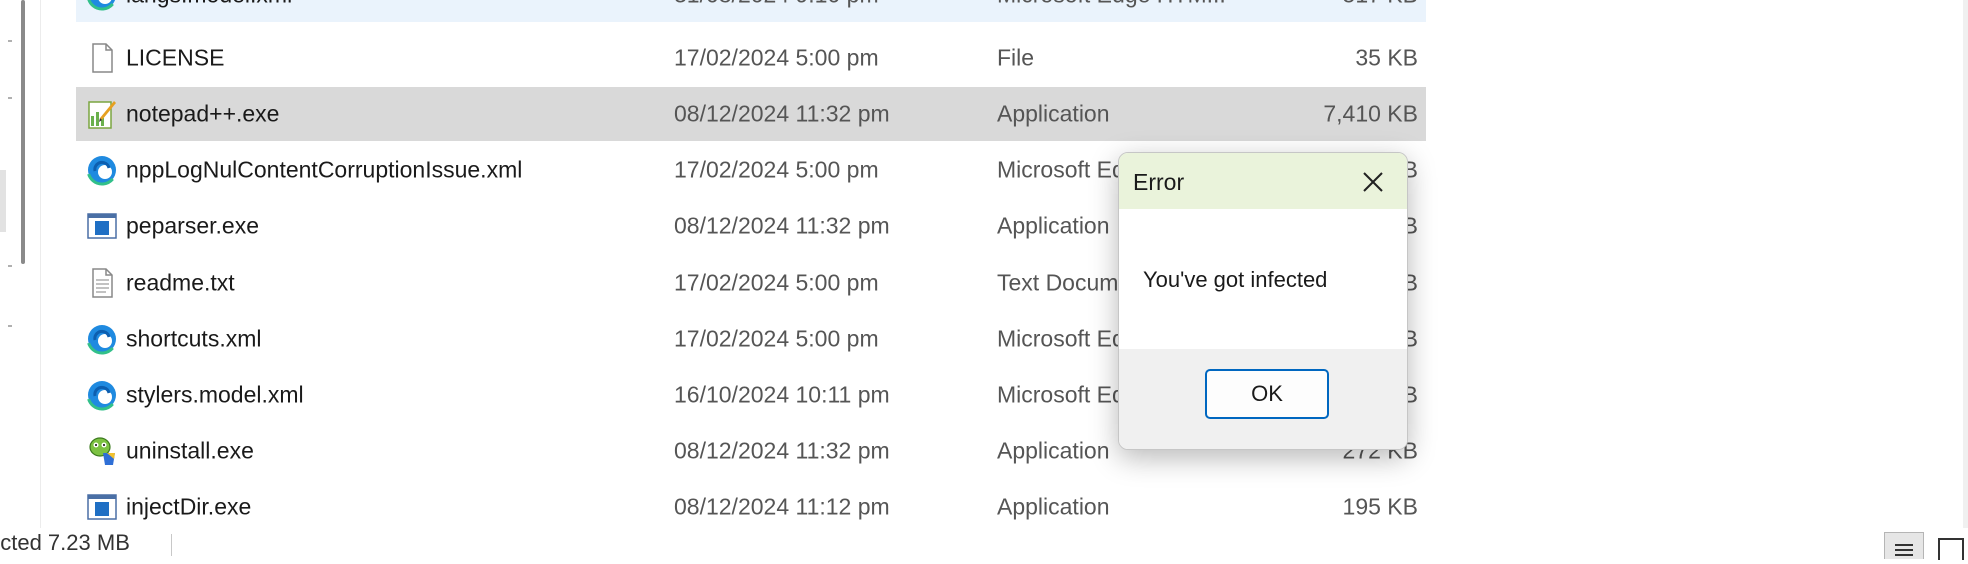 This screenshot has height=564, width=1968. What do you see at coordinates (1016, 57) in the screenshot?
I see `file-type: File` at bounding box center [1016, 57].